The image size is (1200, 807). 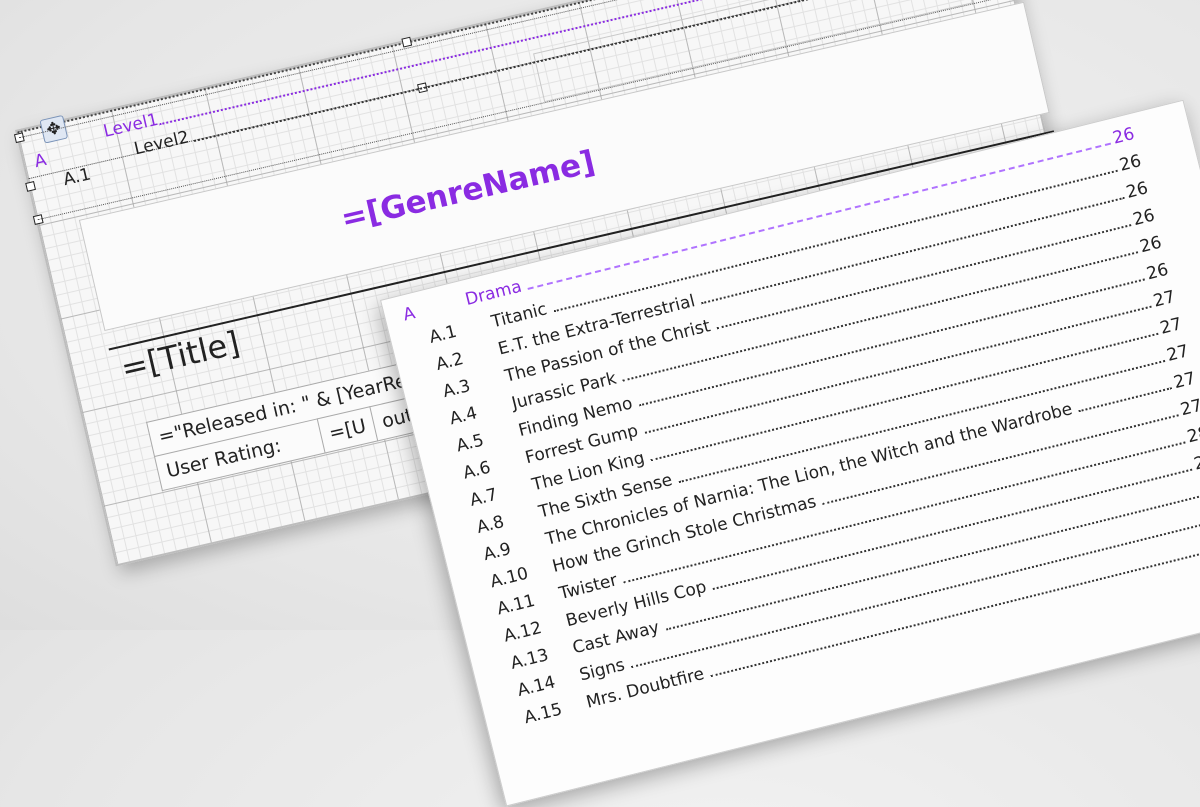 What do you see at coordinates (468, 190) in the screenshot?
I see `genre-name-field: =[GenreName]` at bounding box center [468, 190].